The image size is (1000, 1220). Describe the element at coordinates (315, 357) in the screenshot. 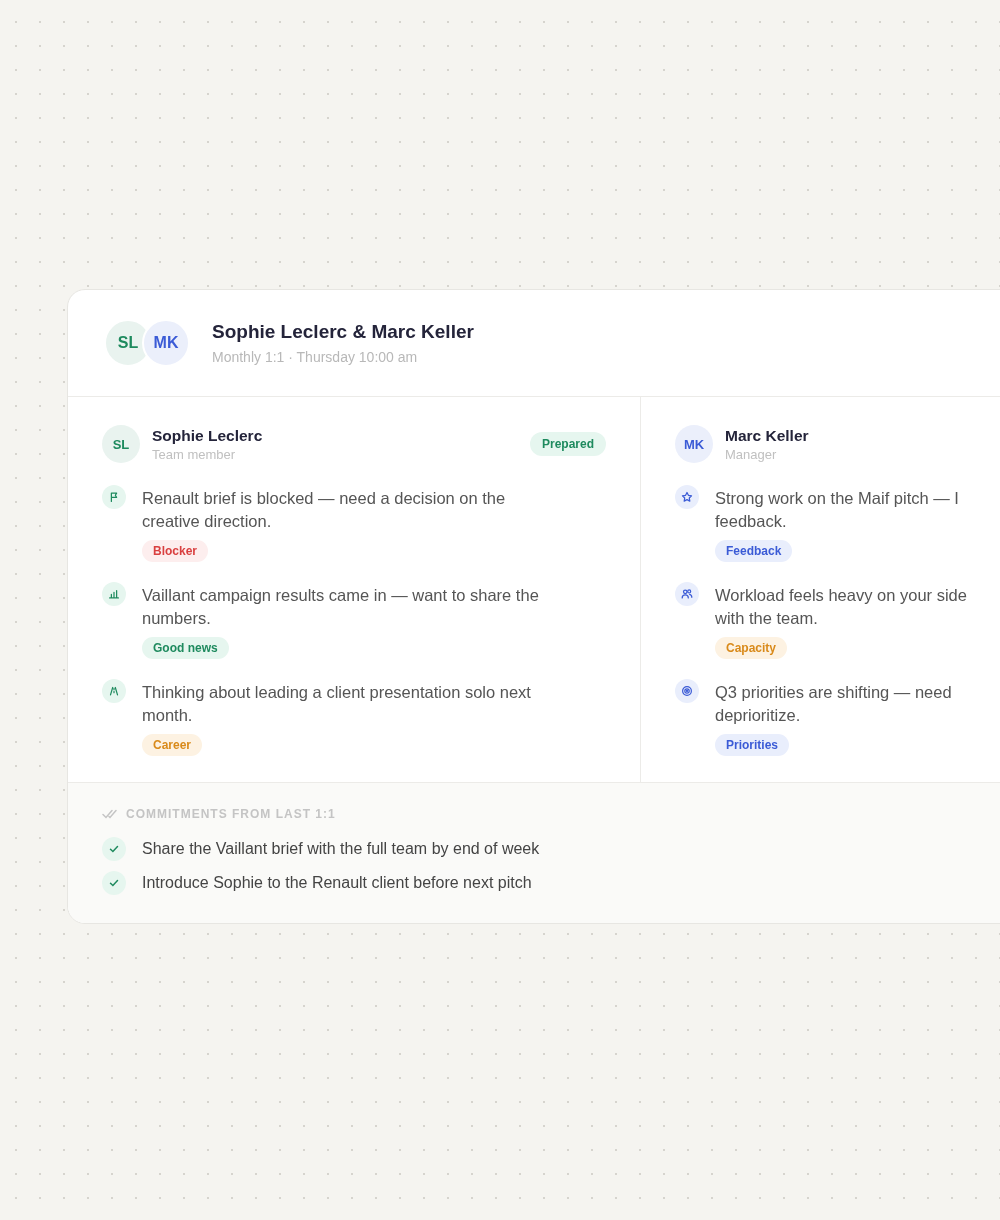

I see `meeting-schedule: Monthly 1:1 · Thursday 10:00 am` at that location.